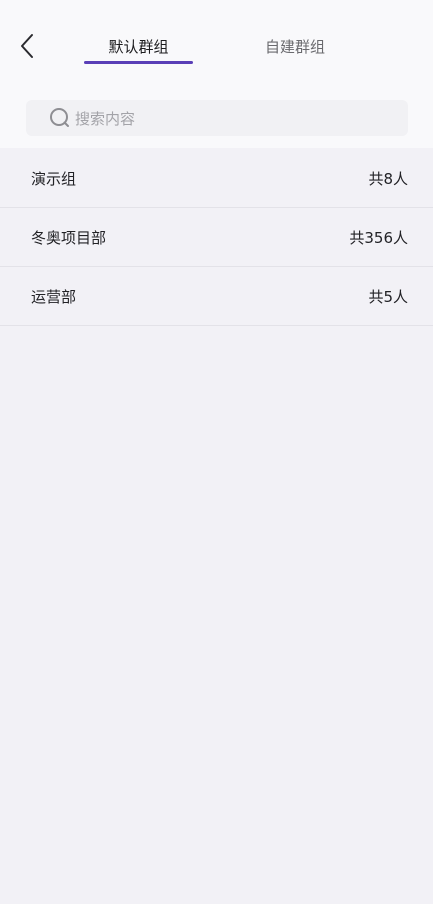 The height and width of the screenshot is (904, 433). I want to click on group-member-count: 共356人, so click(378, 237).